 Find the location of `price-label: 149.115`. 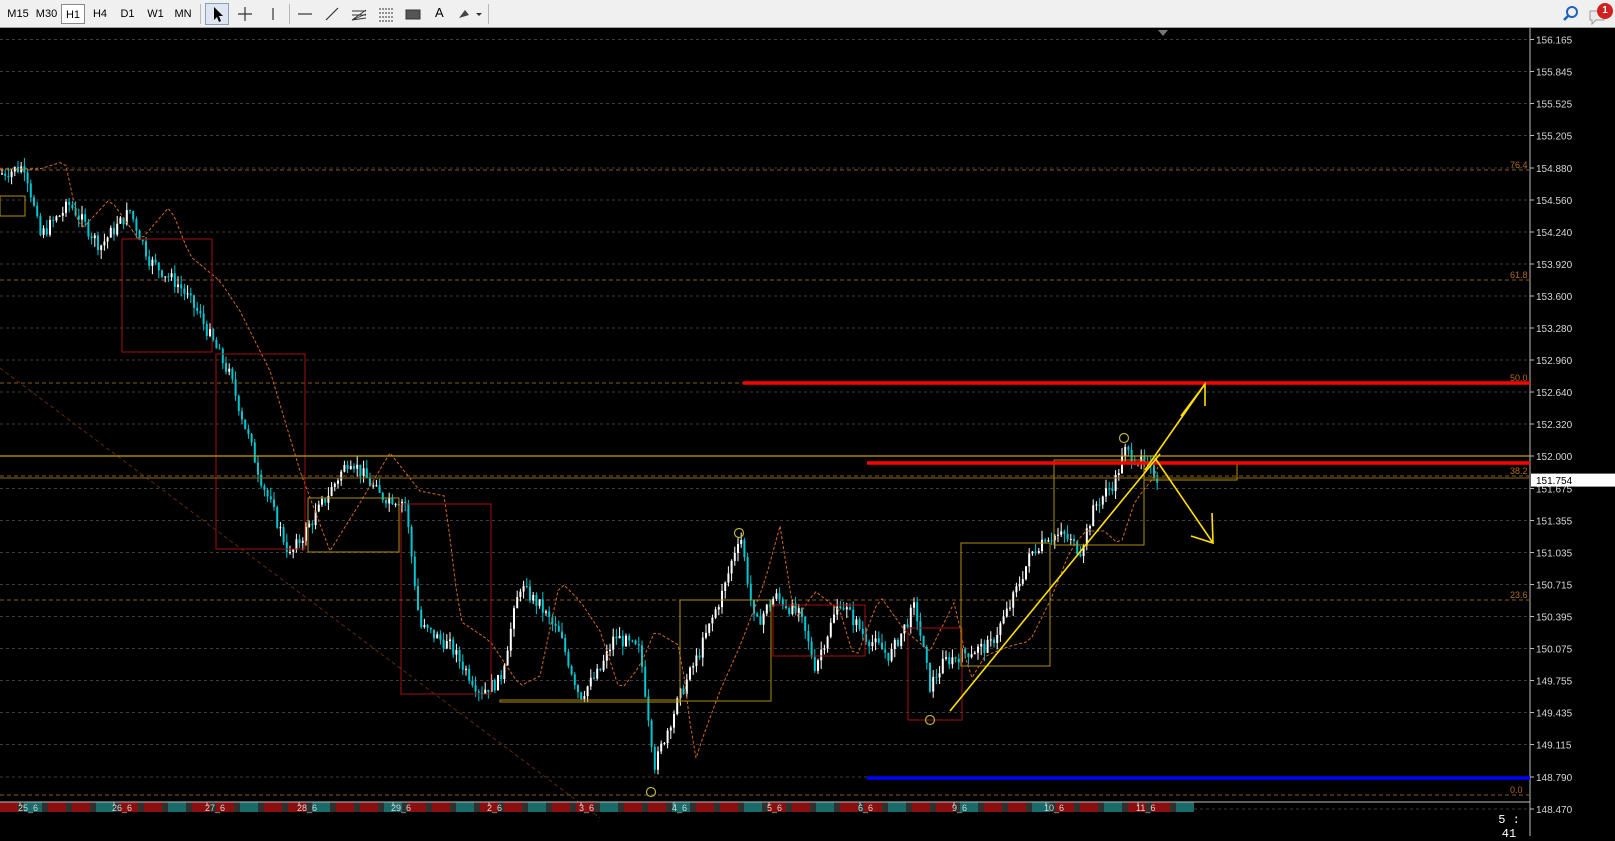

price-label: 149.115 is located at coordinates (1554, 746).